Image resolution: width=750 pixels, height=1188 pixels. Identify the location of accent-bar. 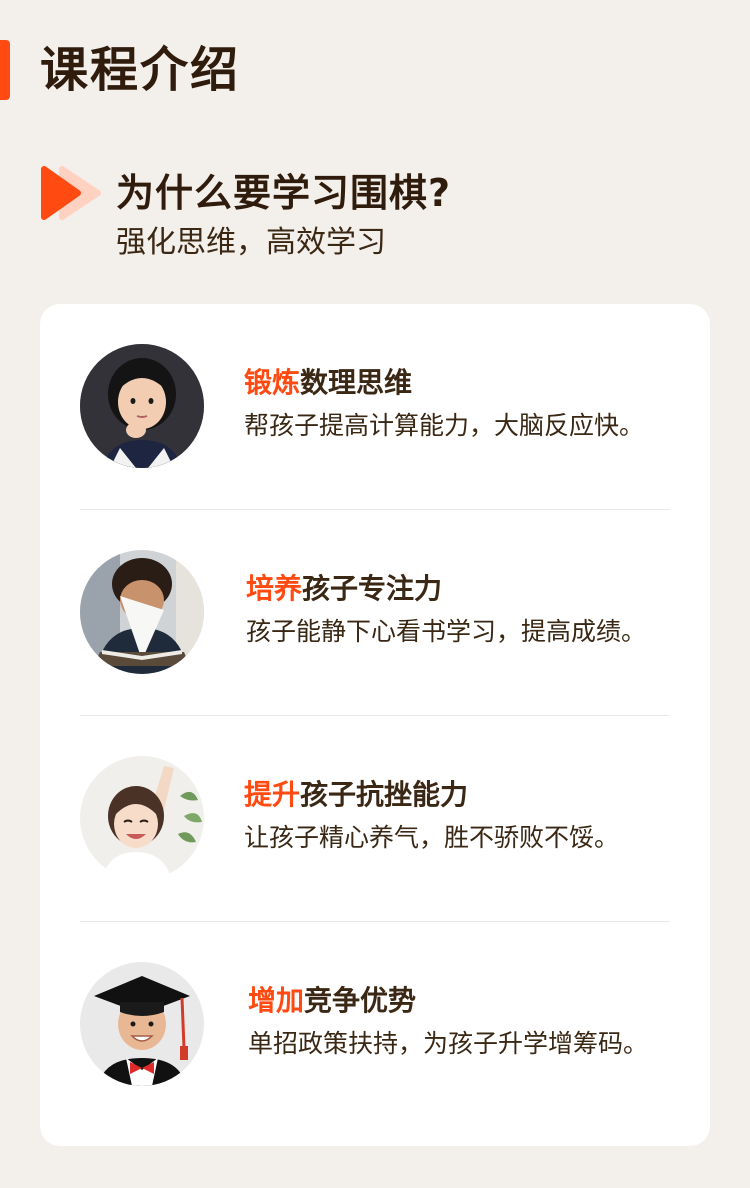
(5, 70).